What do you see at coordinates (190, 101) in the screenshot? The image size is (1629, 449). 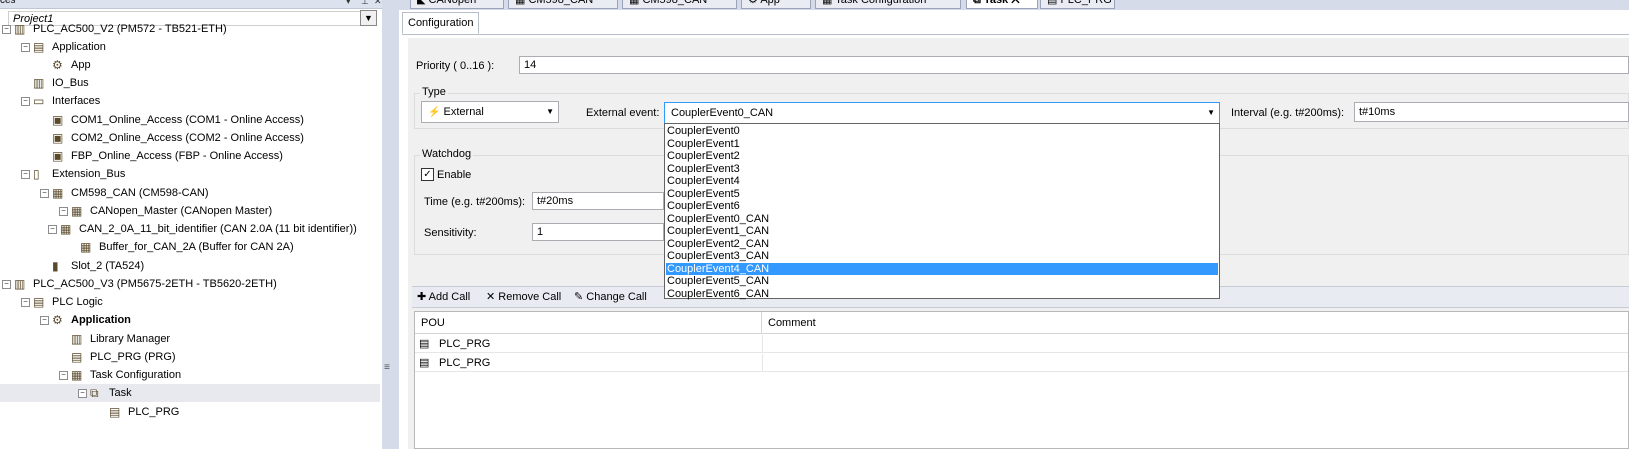 I see `tree-item: − ▭ Interfaces` at bounding box center [190, 101].